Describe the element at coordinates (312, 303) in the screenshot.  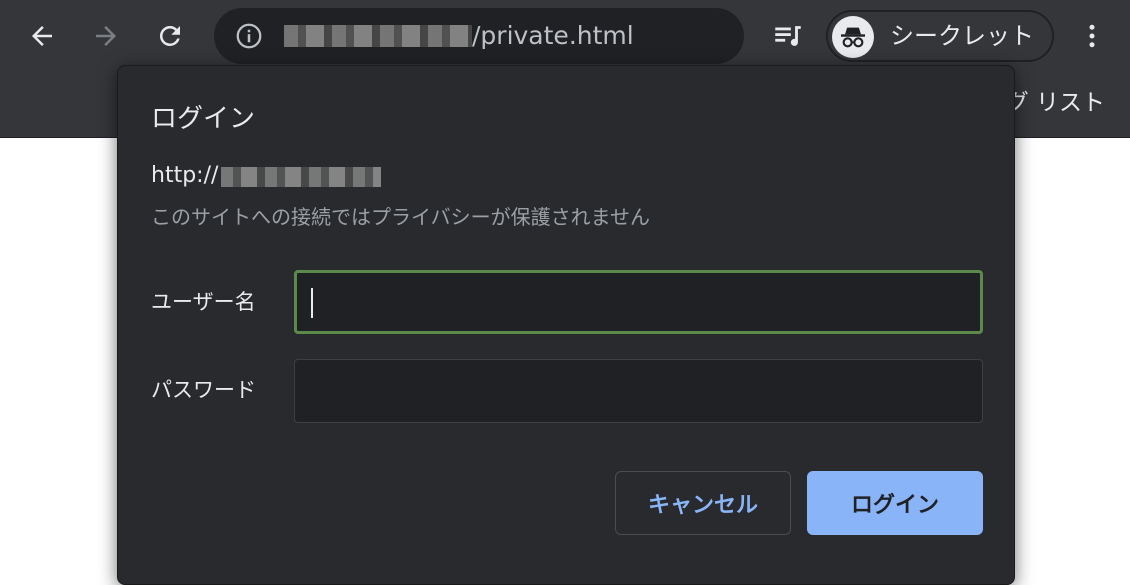
I see `text-caret` at that location.